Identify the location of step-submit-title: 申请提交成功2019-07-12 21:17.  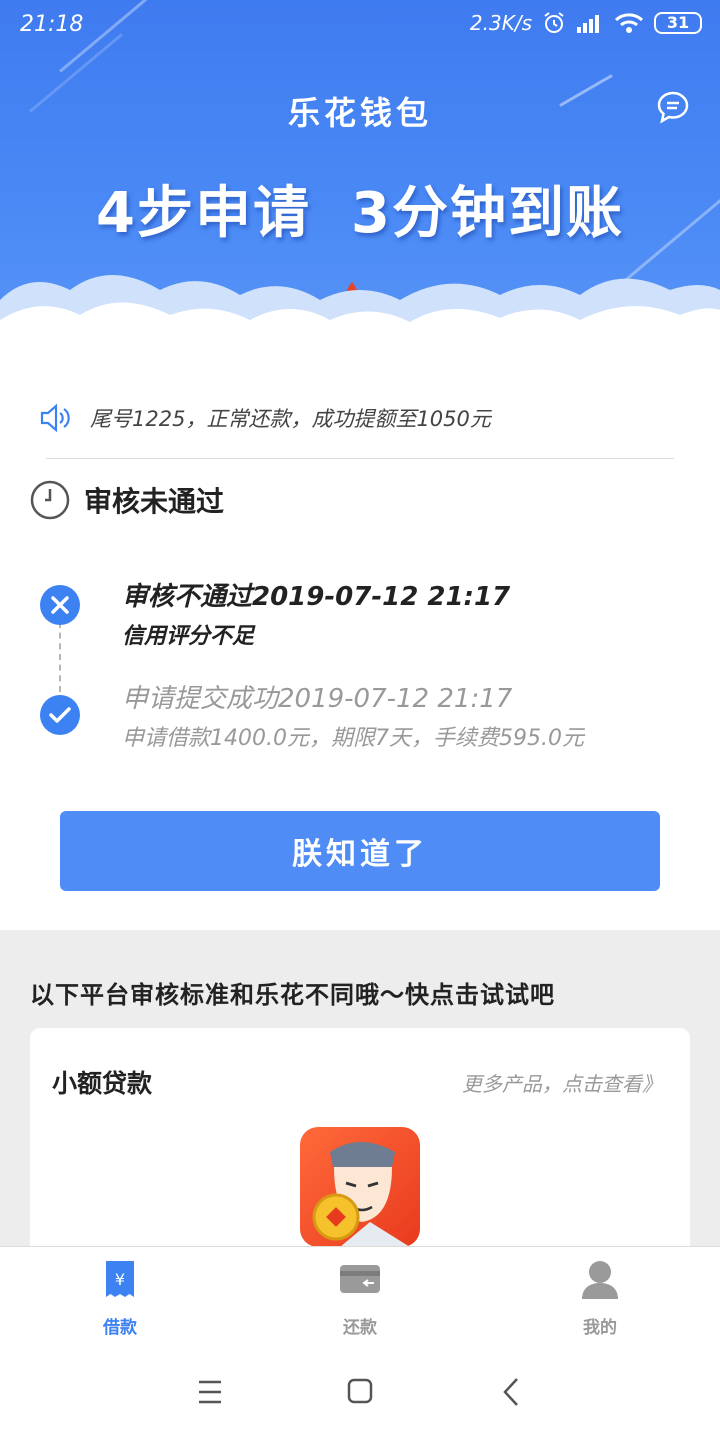
(317, 699).